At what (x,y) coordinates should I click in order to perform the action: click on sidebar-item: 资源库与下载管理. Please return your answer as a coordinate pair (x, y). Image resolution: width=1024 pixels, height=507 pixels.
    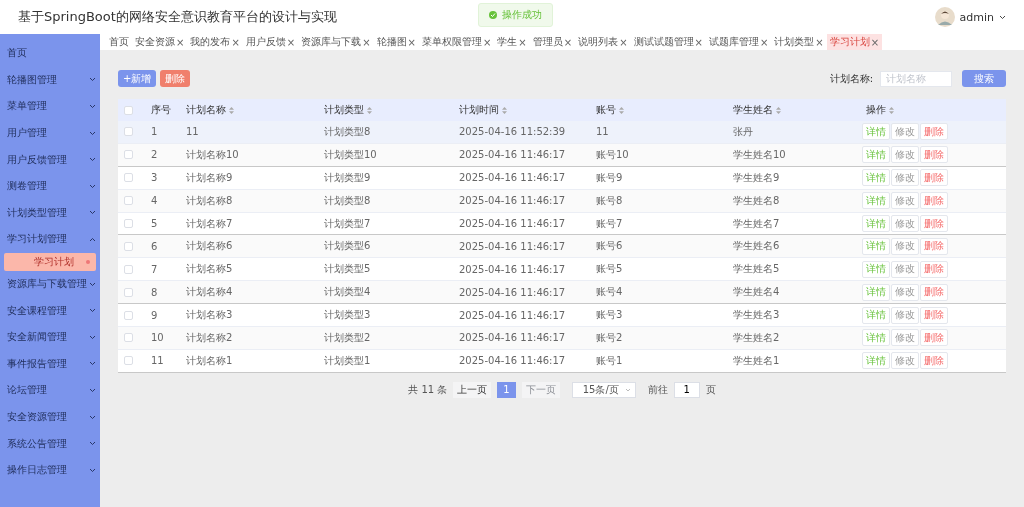
    Looking at the image, I should click on (50, 284).